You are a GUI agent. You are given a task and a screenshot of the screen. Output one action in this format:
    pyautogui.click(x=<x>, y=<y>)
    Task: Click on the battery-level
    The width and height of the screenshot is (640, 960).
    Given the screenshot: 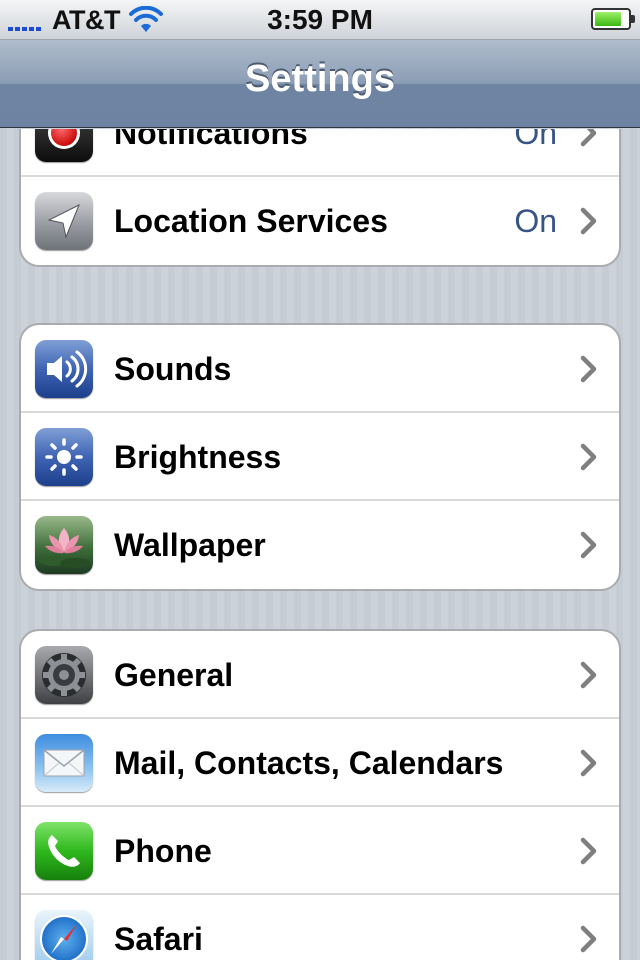 What is the action you would take?
    pyautogui.click(x=608, y=19)
    